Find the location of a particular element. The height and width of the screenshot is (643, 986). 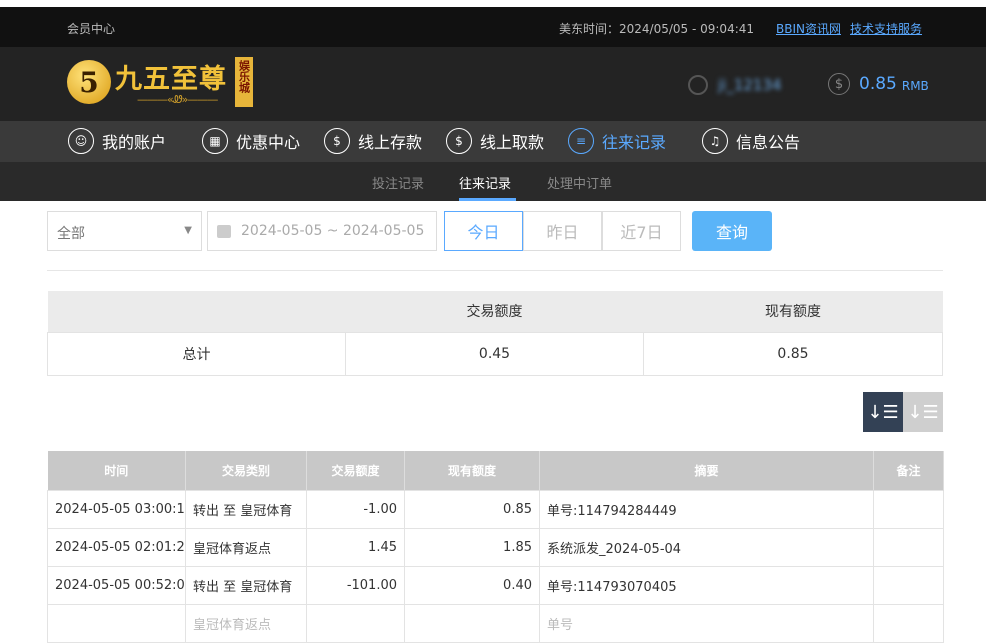

date-range-input: 2024-05-05 ~ 2024-05-05 is located at coordinates (322, 231).